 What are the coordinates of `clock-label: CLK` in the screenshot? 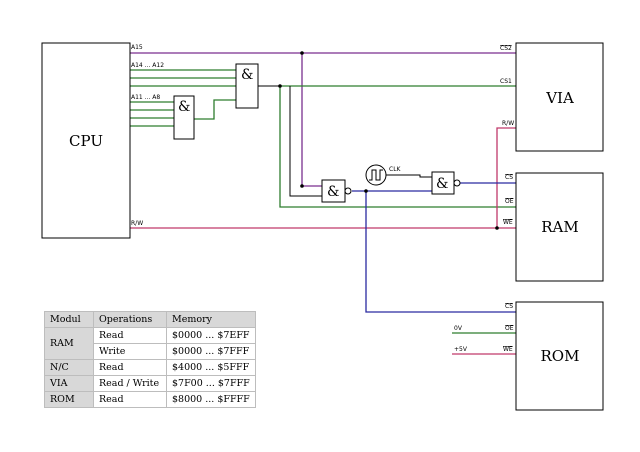 It's located at (395, 169).